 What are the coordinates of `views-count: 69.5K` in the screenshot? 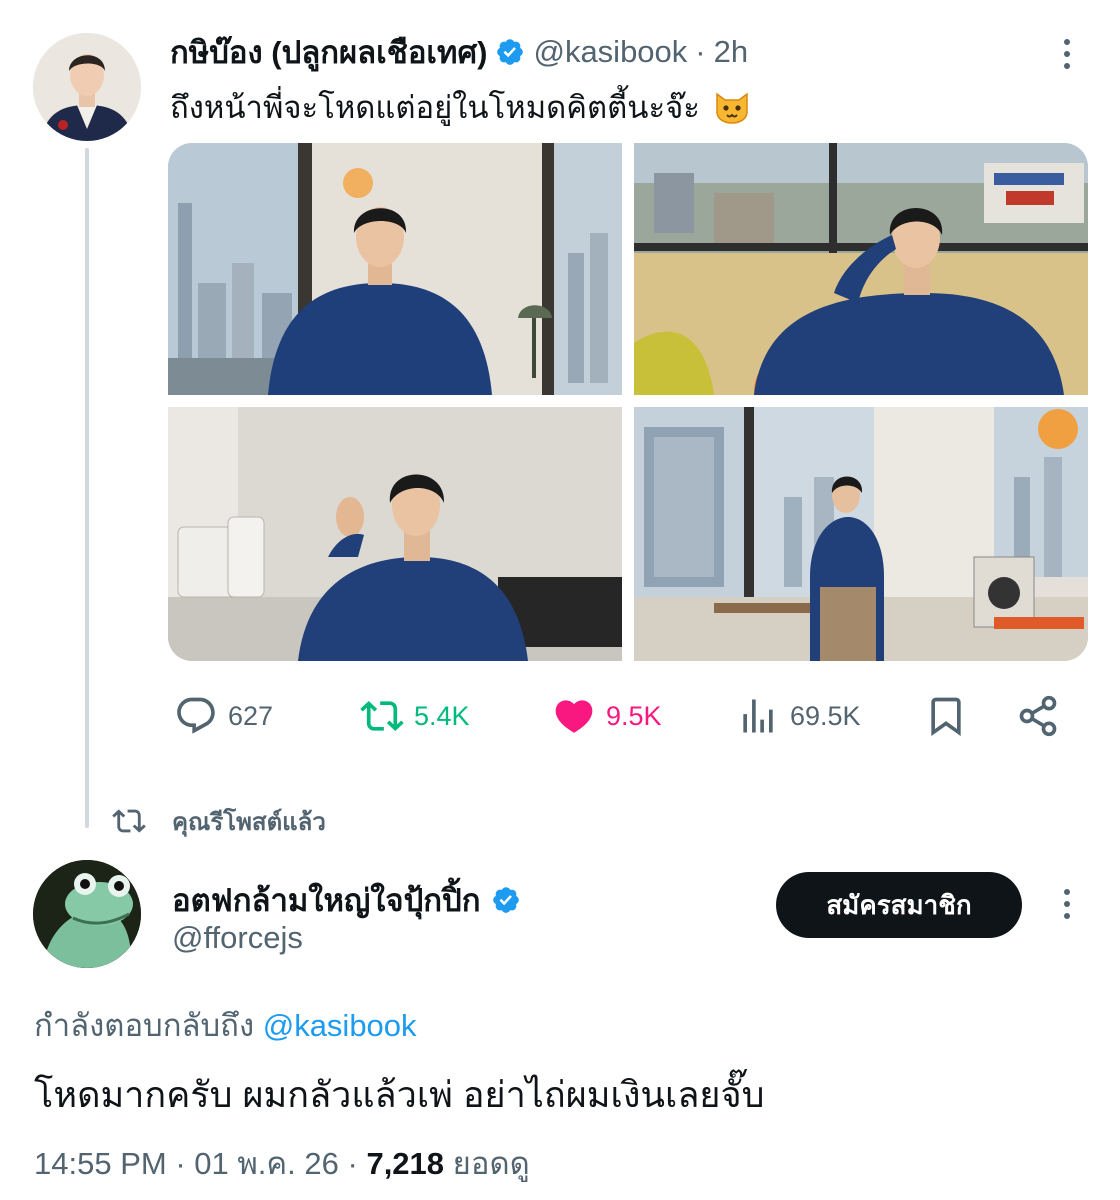 It's located at (825, 715).